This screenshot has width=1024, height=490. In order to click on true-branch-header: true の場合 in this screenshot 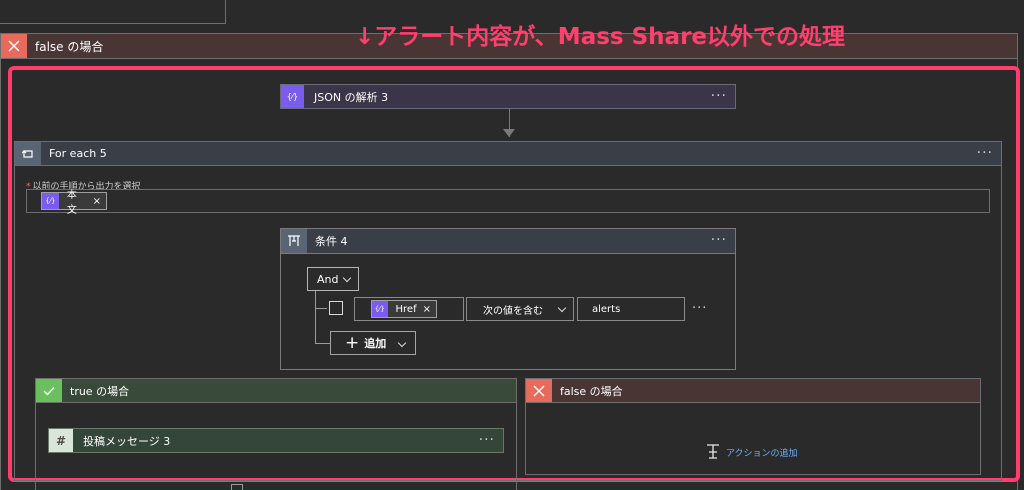, I will do `click(276, 390)`.